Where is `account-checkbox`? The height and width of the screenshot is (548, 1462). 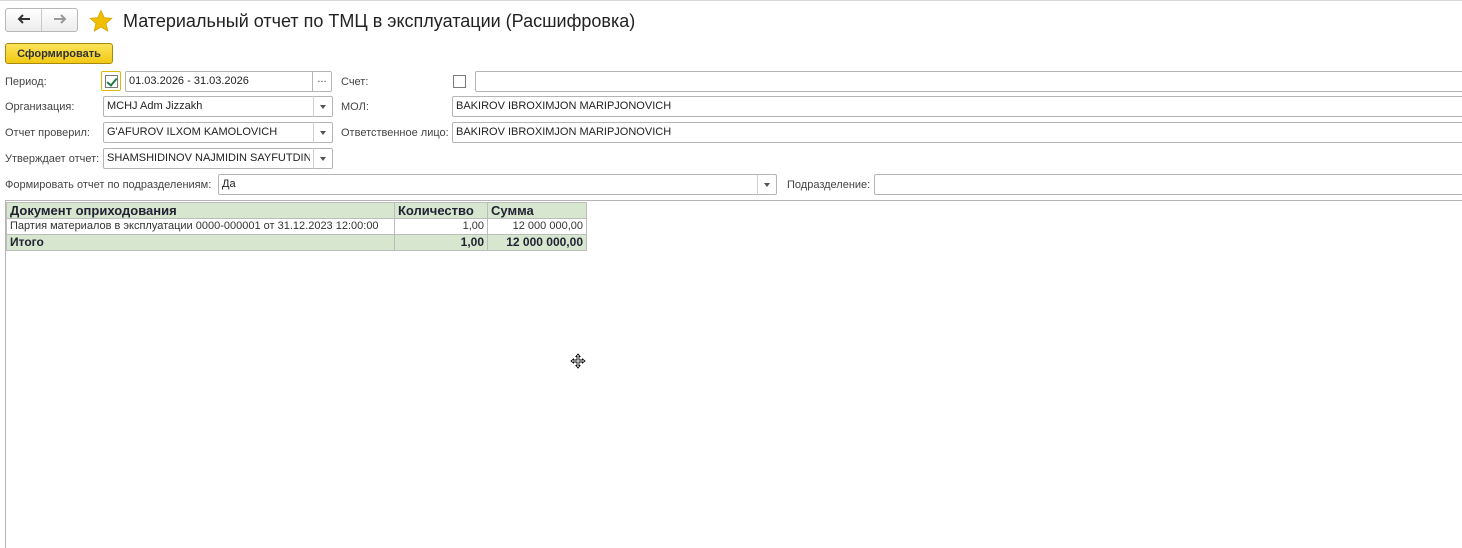
account-checkbox is located at coordinates (459, 81).